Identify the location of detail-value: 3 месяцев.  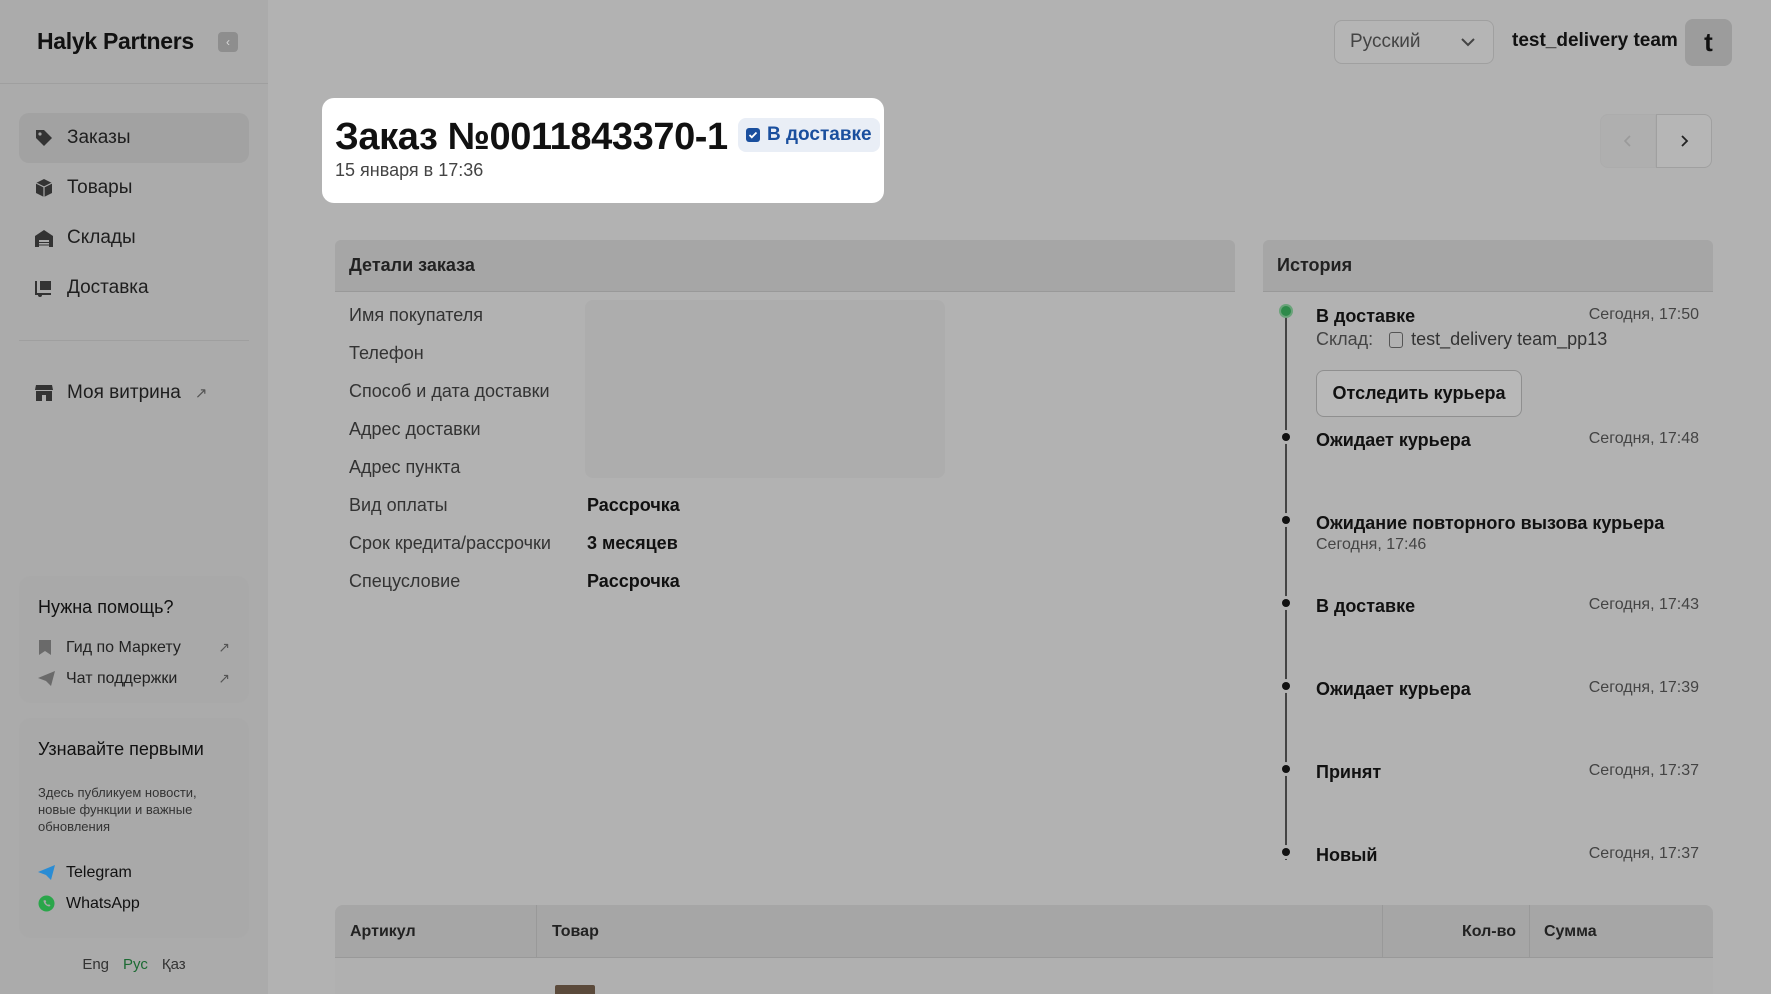
(632, 542).